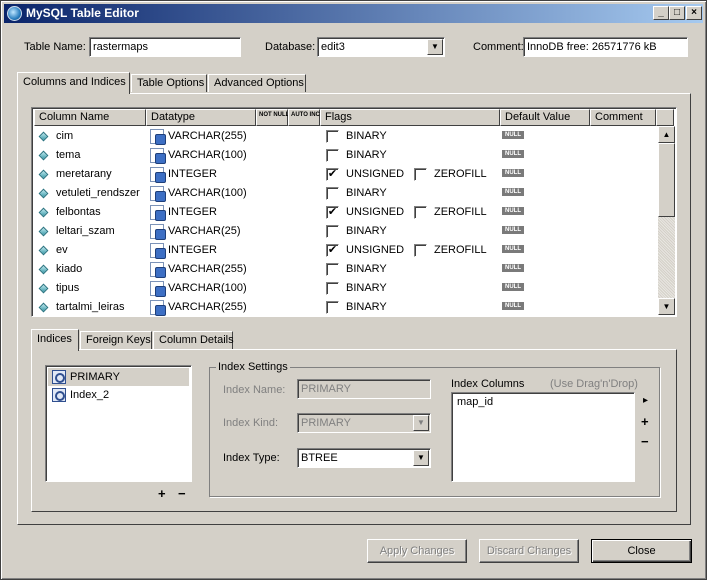 This screenshot has height=580, width=707. Describe the element at coordinates (345, 193) in the screenshot. I see `table-row: vetuleti_rendszer VARCHAR(100) BINARY NULL` at that location.